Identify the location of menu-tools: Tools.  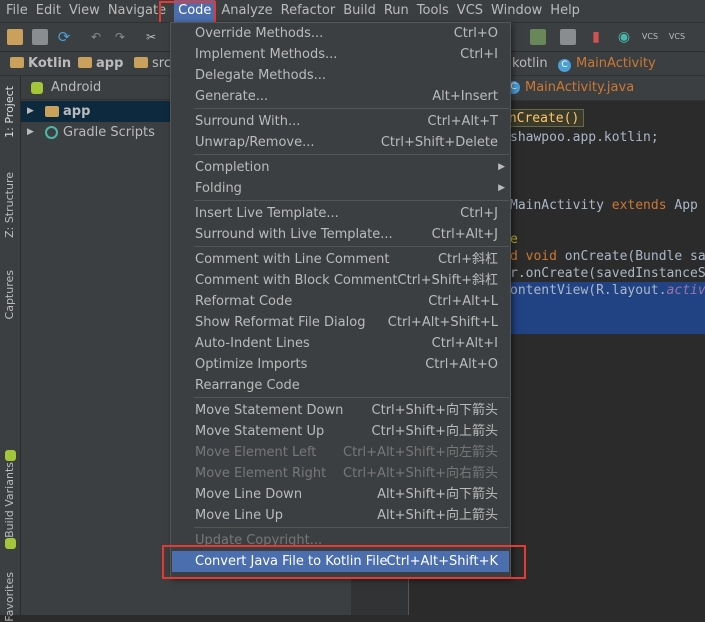
(433, 11).